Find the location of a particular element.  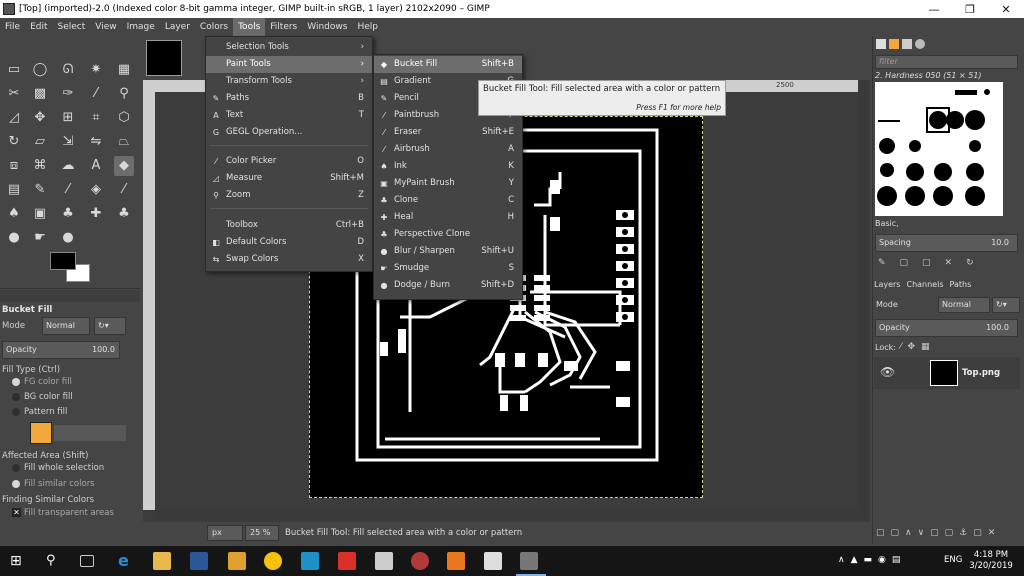

dodge-burn-icon: ● is located at coordinates (68, 238).